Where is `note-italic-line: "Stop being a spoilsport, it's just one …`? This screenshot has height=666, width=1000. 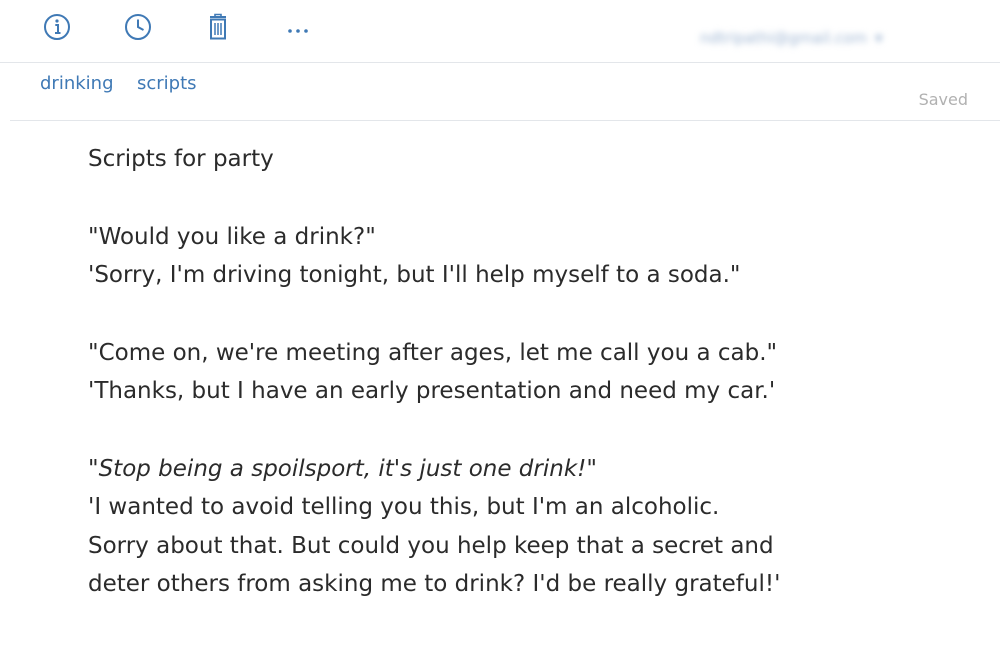 note-italic-line: "Stop being a spoilsport, it's just one … is located at coordinates (342, 468).